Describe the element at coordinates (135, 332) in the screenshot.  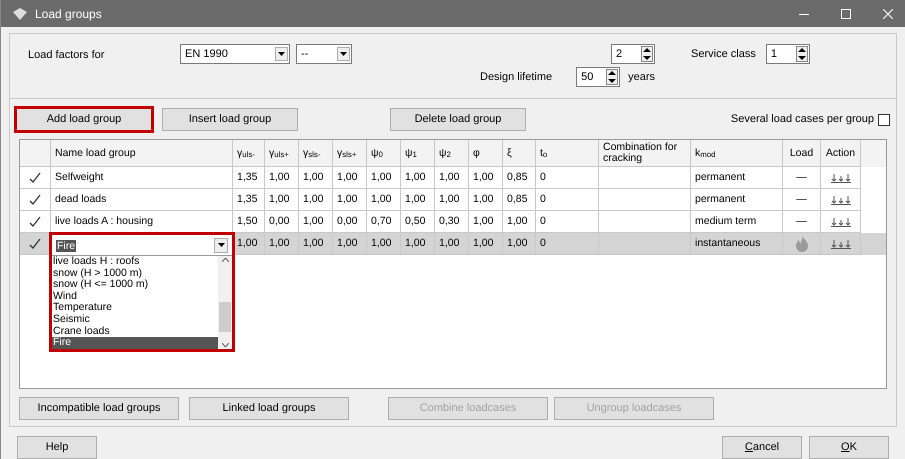
I see `dropdown-option: Crane loads` at that location.